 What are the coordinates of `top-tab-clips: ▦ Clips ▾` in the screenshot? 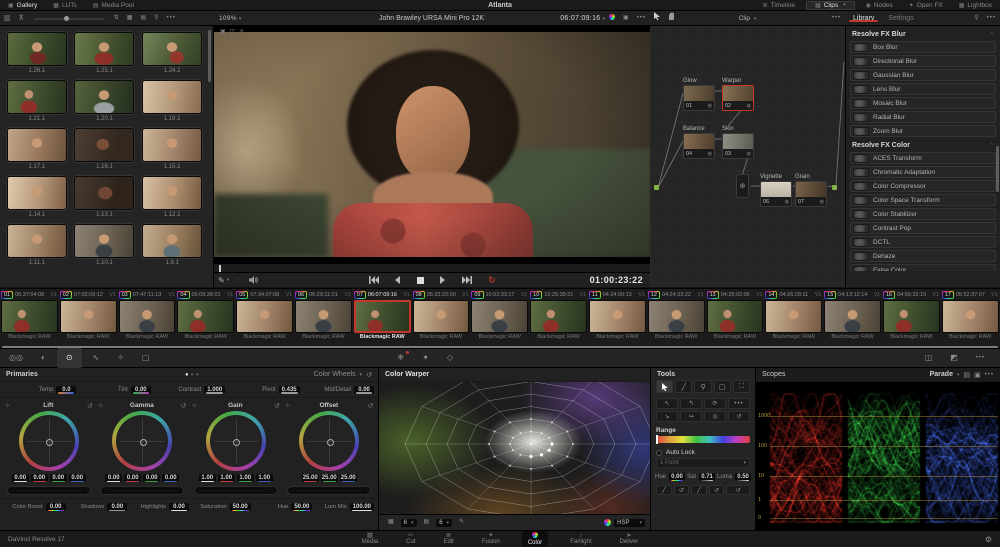 It's located at (830, 5).